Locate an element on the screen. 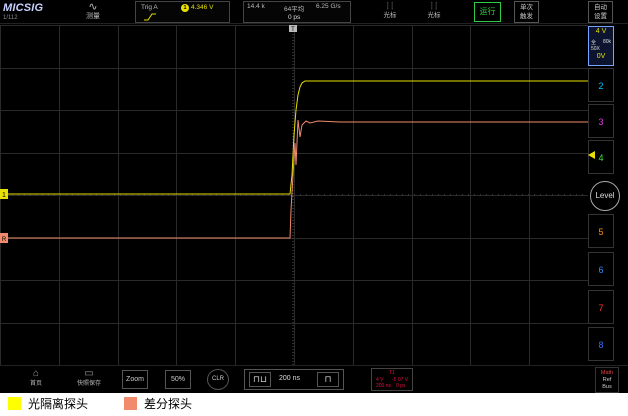 The width and height of the screenshot is (628, 416). home-icon: ⌂ is located at coordinates (36, 373).